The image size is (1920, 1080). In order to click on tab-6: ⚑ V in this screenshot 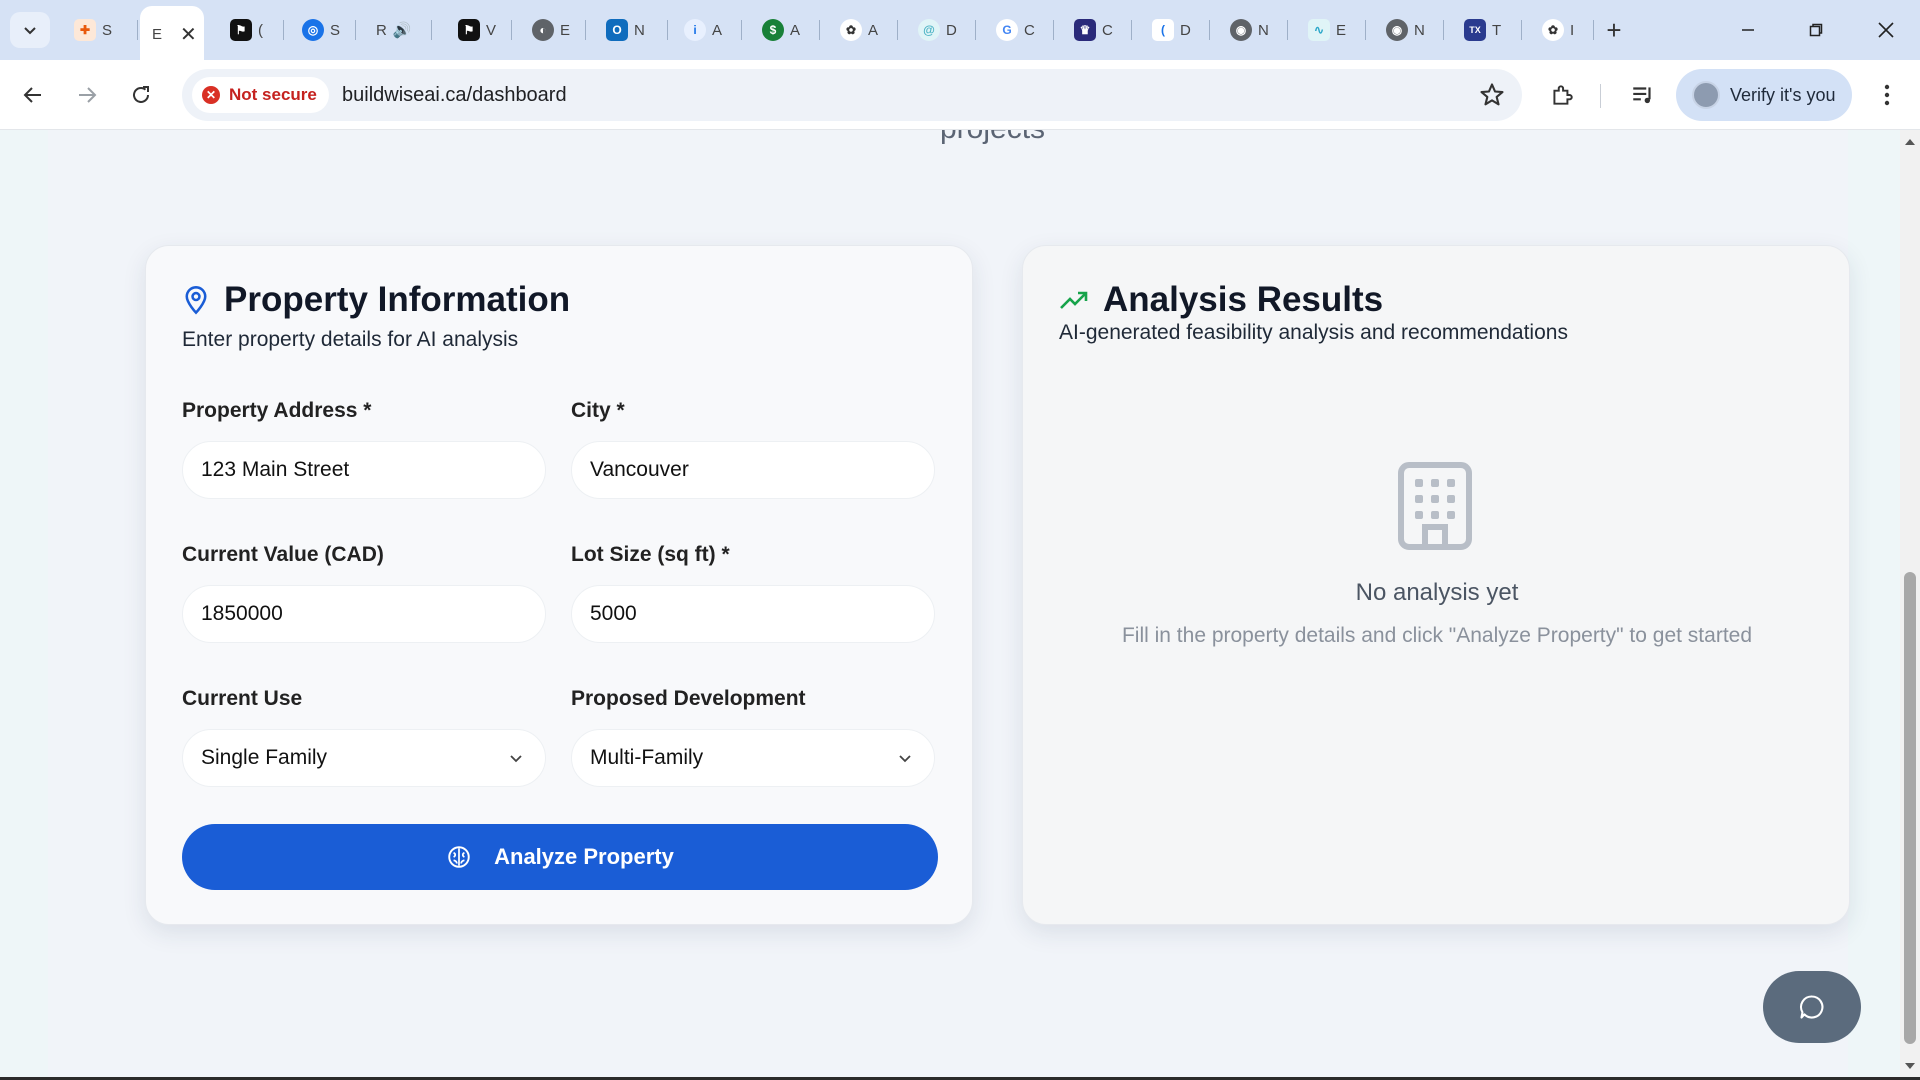, I will do `click(479, 30)`.